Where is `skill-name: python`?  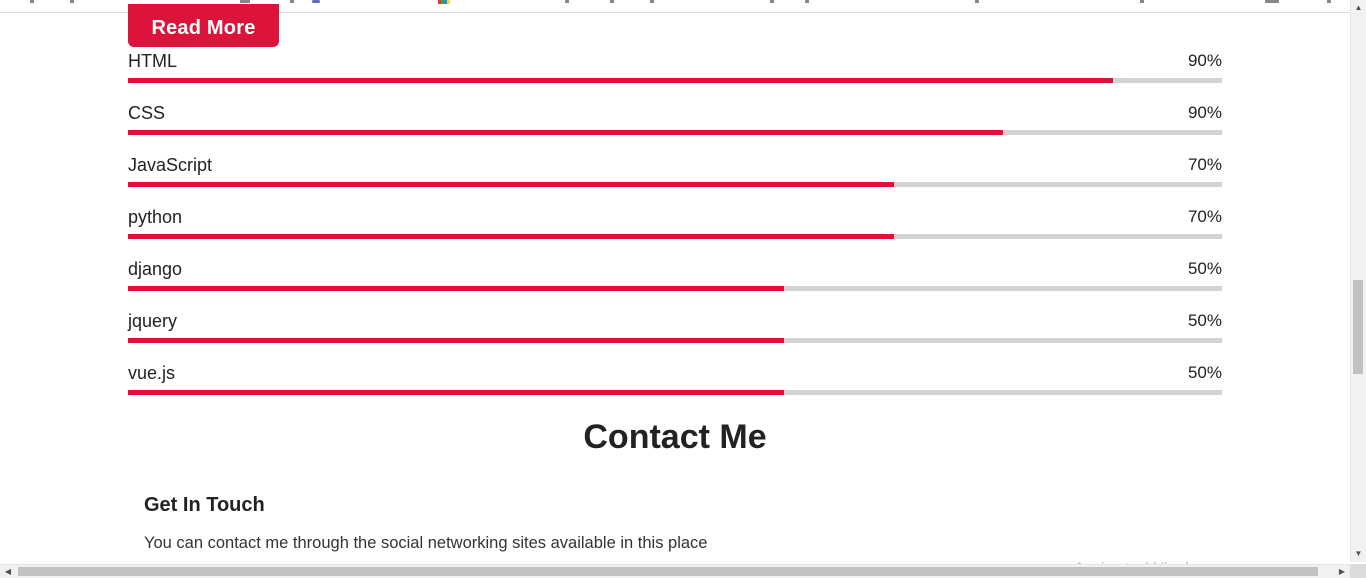
skill-name: python is located at coordinates (155, 217).